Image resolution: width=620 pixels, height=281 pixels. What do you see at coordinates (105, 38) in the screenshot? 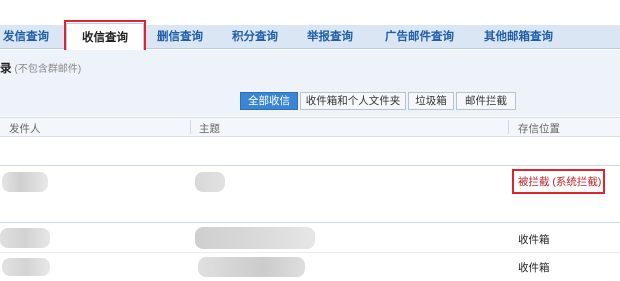
I see `tab-received-query: 收信查询` at bounding box center [105, 38].